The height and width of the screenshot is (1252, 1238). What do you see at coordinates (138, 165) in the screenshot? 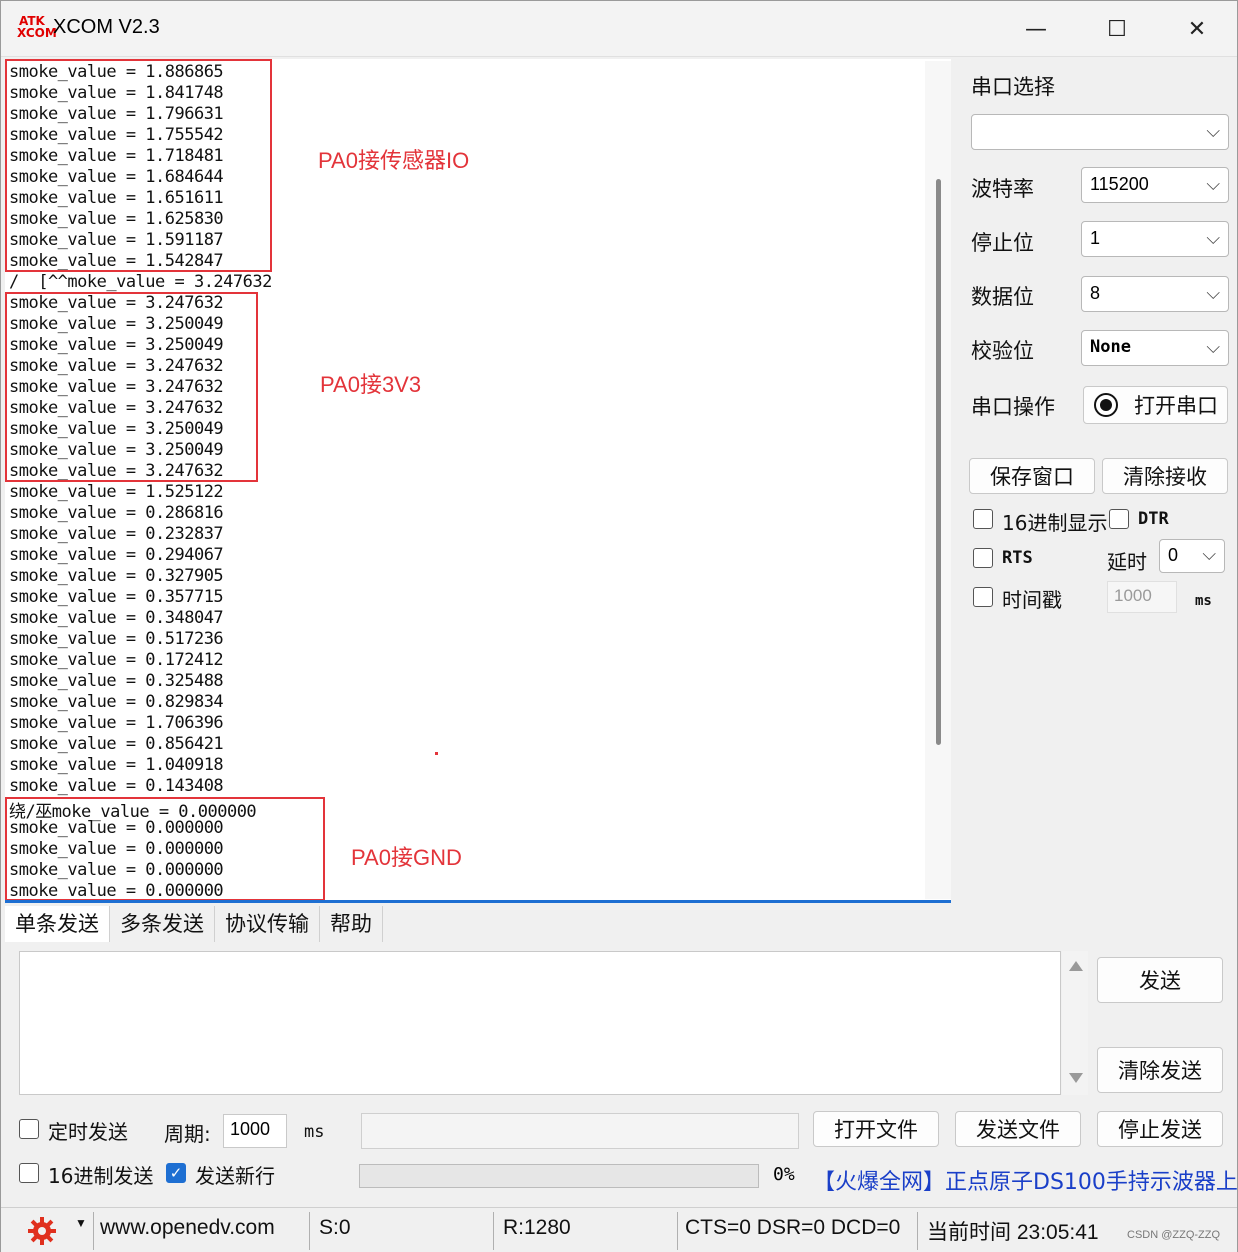
I see `annotation-box-sensor-io` at bounding box center [138, 165].